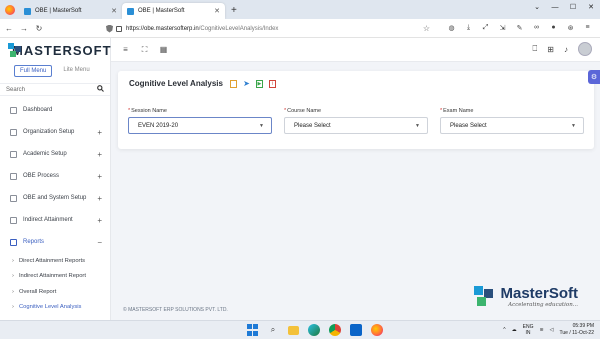  Describe the element at coordinates (356, 79) in the screenshot. I see `card-header: Cognitive Level Analysis ➤ ▶ i` at that location.